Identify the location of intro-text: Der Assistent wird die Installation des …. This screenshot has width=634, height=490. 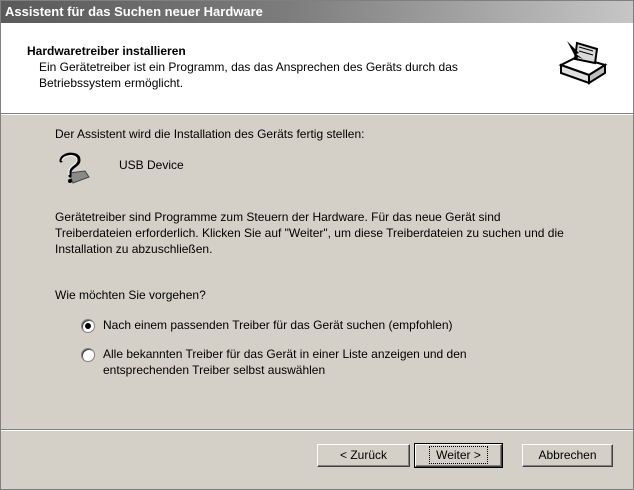
(210, 134).